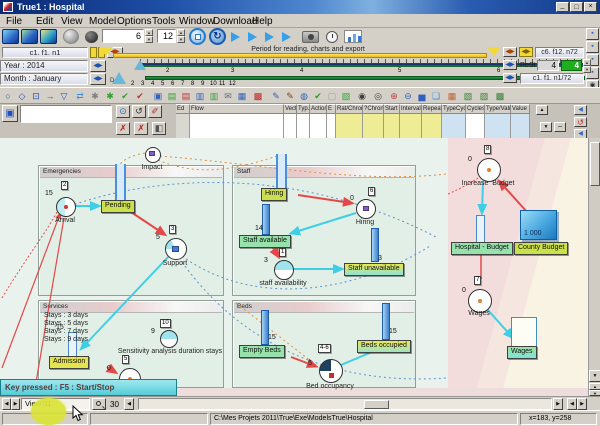 The height and width of the screenshot is (426, 600). I want to click on view-next-button: ▶, so click(15, 404).